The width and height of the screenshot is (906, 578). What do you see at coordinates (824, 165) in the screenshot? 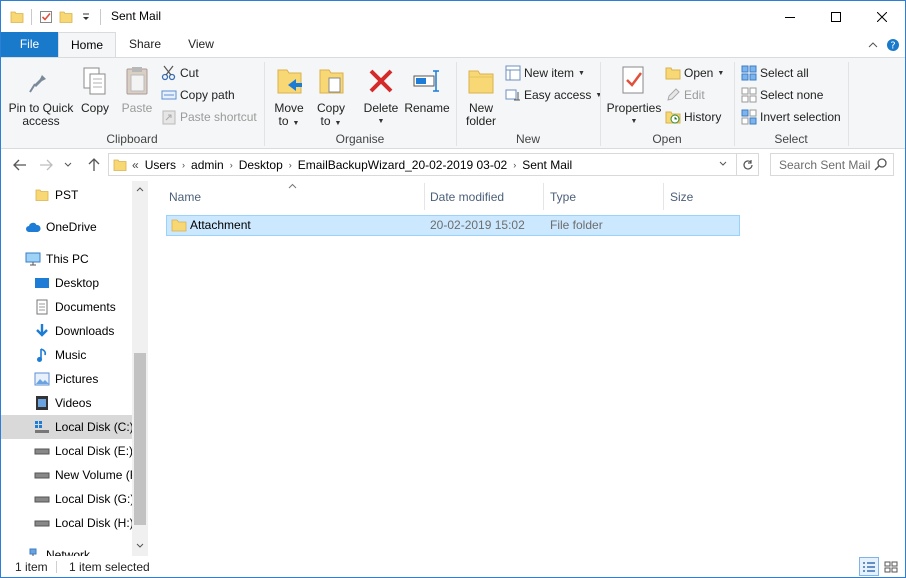
I see `search-input: Search Sent Mail` at bounding box center [824, 165].